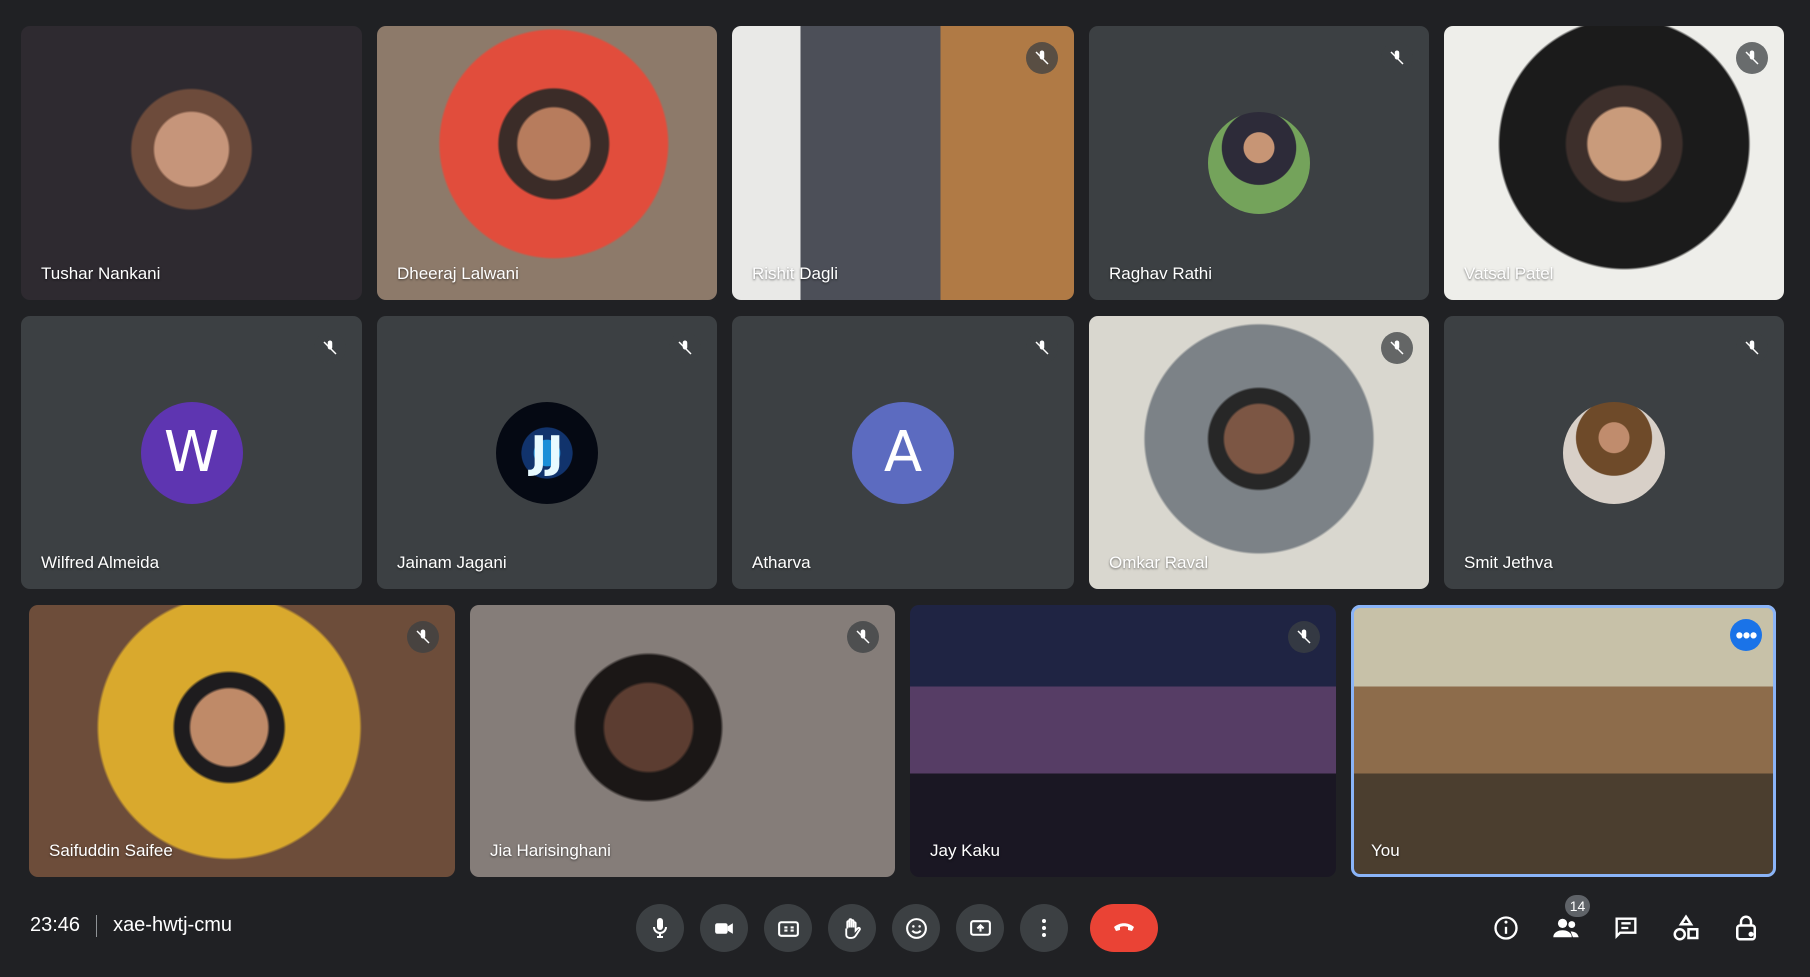 This screenshot has height=977, width=1810. Describe the element at coordinates (191, 163) in the screenshot. I see `participant-tile-tushar: Tushar Nankani` at that location.